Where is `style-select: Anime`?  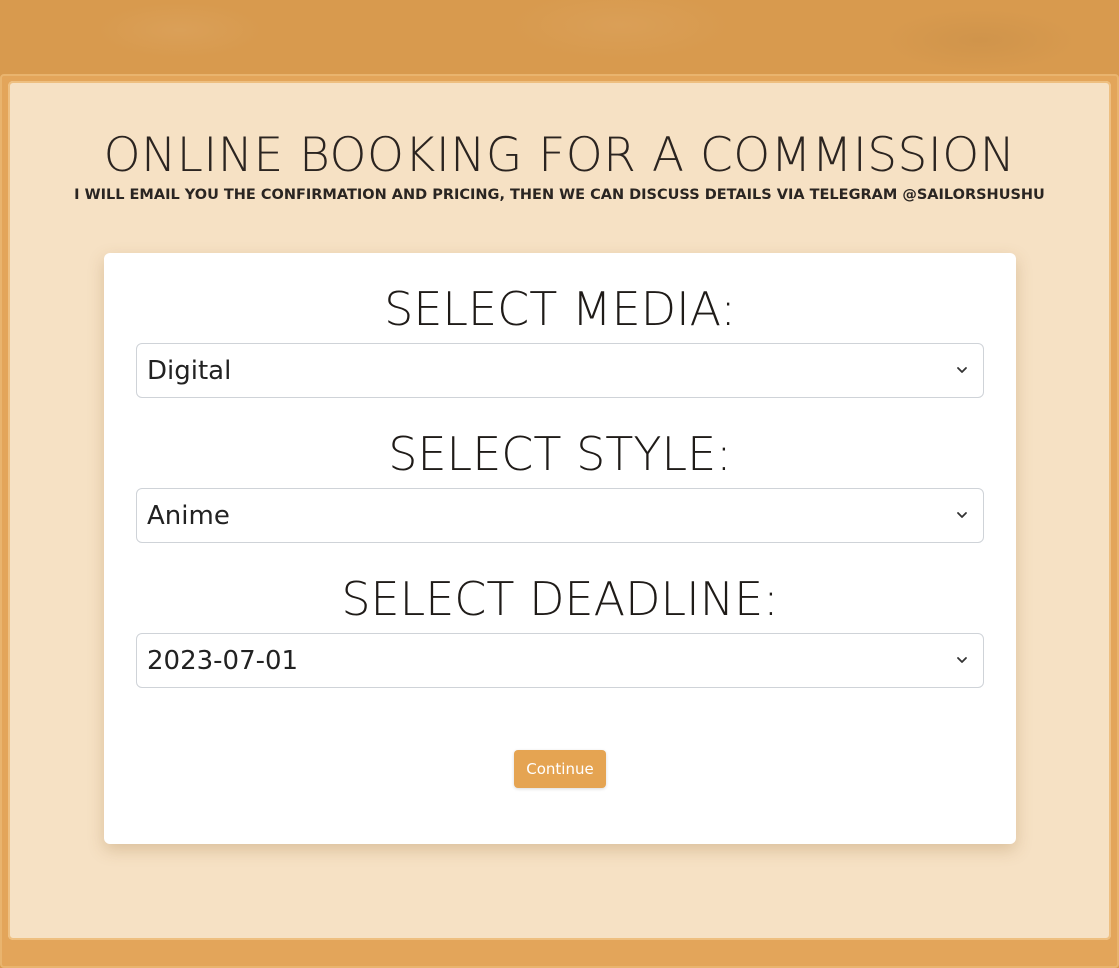 style-select: Anime is located at coordinates (560, 515).